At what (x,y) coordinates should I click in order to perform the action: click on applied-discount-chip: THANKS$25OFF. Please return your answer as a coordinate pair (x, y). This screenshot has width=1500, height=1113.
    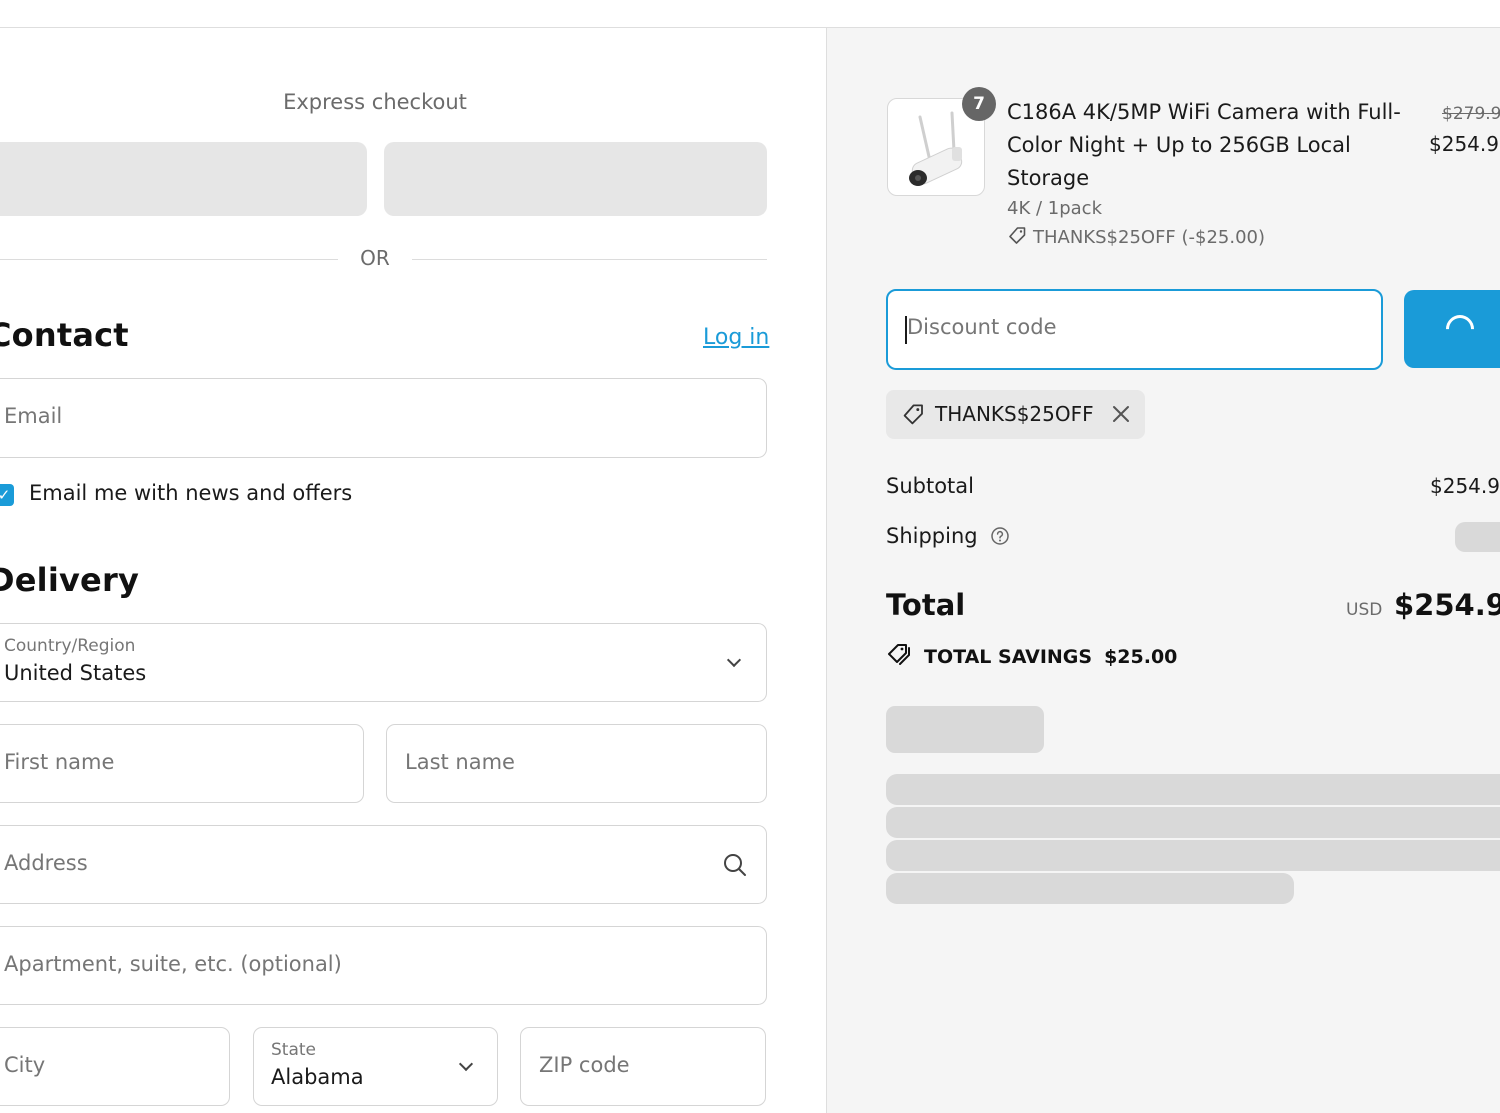
    Looking at the image, I should click on (1015, 414).